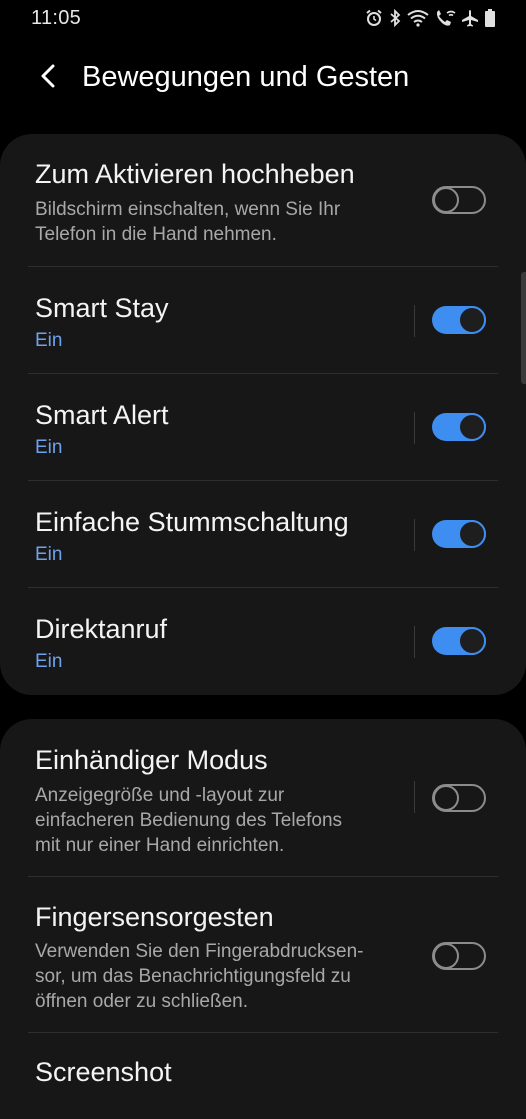 The height and width of the screenshot is (1119, 526). Describe the element at coordinates (102, 415) in the screenshot. I see `setting-title: Smart Alert` at that location.